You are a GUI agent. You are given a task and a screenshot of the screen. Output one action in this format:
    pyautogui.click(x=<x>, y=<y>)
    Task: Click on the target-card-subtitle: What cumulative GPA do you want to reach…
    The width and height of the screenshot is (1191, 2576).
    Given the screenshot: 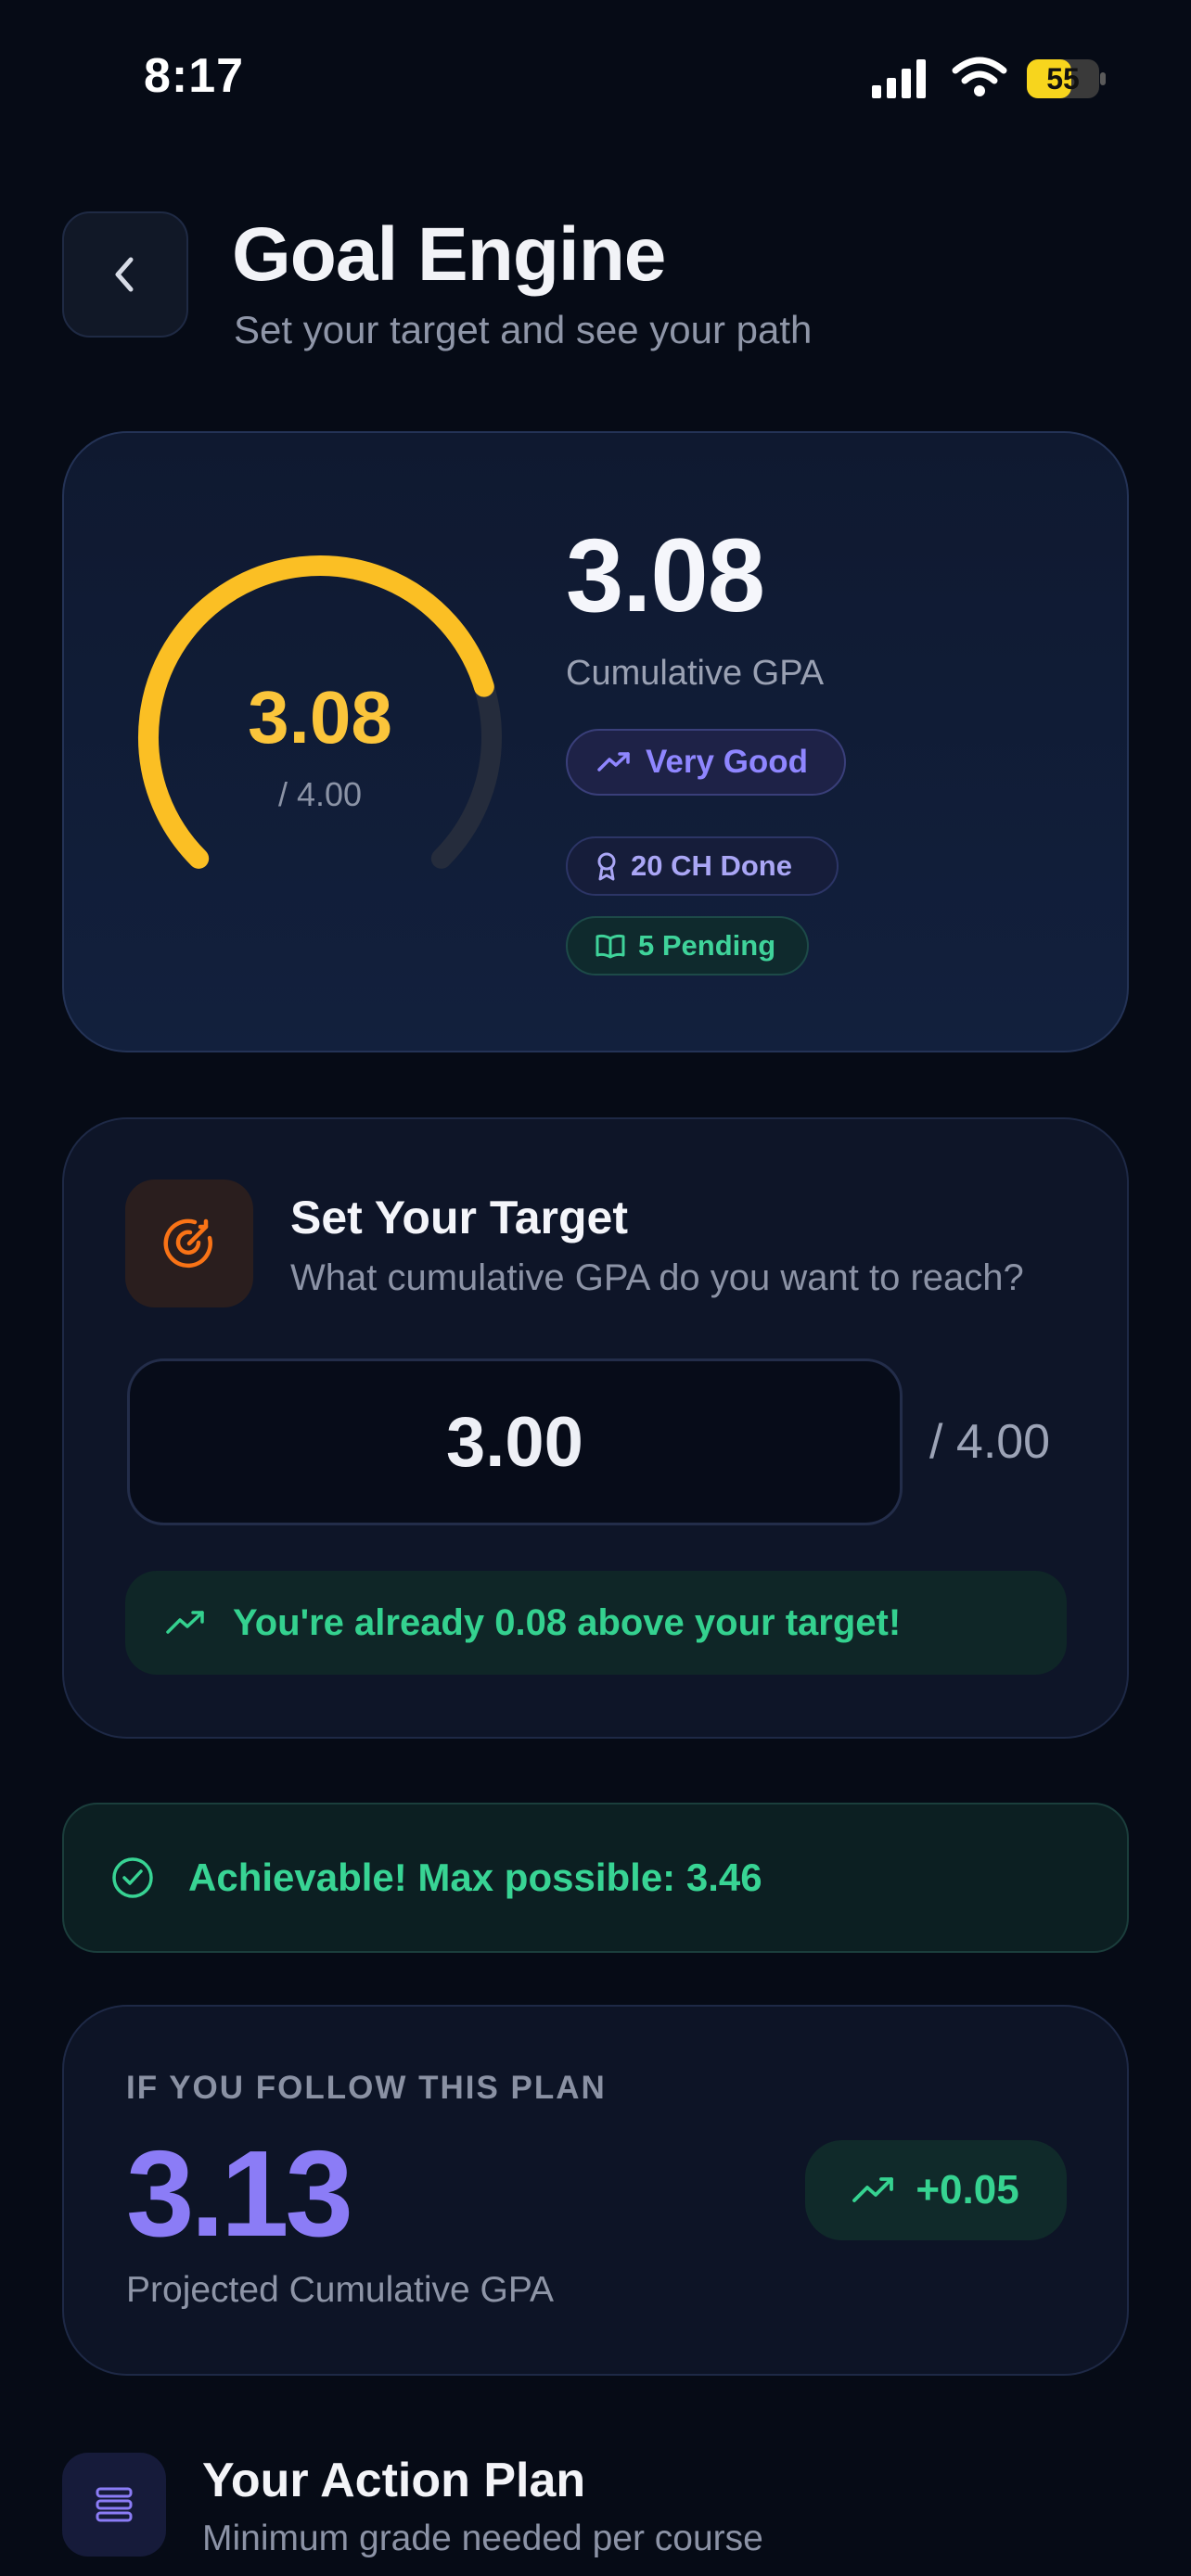 What is the action you would take?
    pyautogui.click(x=657, y=1277)
    